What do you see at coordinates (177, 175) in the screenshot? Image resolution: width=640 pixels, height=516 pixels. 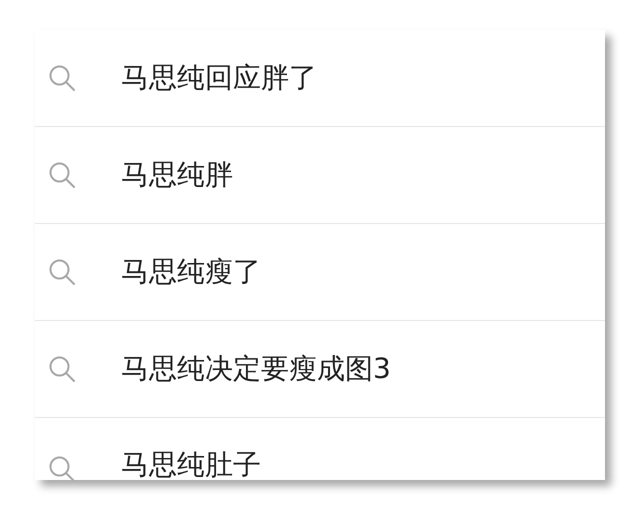 I see `suggestion-text: 马思纯胖` at bounding box center [177, 175].